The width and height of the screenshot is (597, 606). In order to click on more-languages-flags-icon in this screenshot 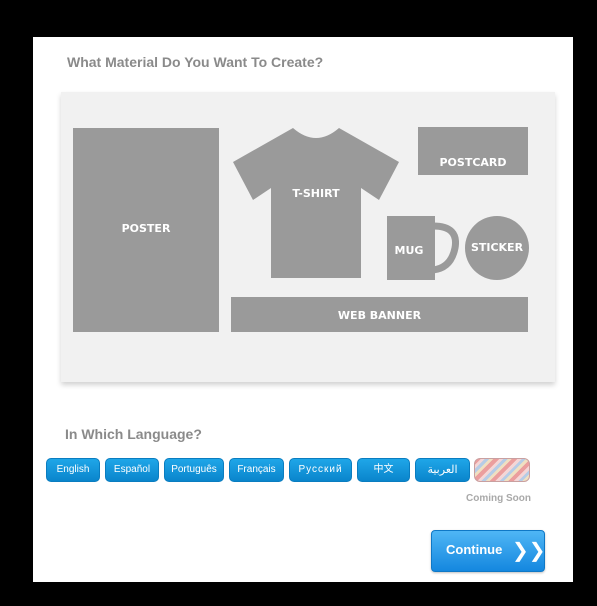, I will do `click(502, 470)`.